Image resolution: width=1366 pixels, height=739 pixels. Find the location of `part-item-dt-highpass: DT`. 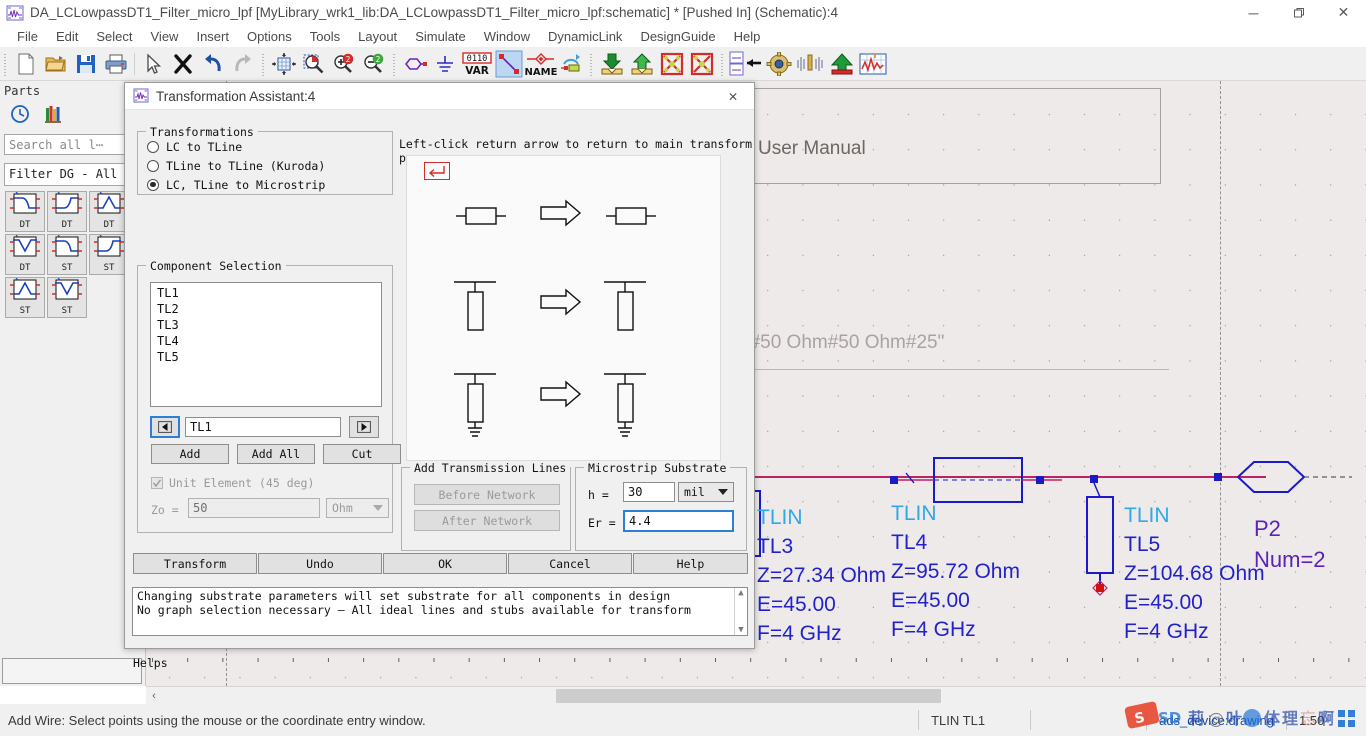

part-item-dt-highpass: DT is located at coordinates (67, 211).